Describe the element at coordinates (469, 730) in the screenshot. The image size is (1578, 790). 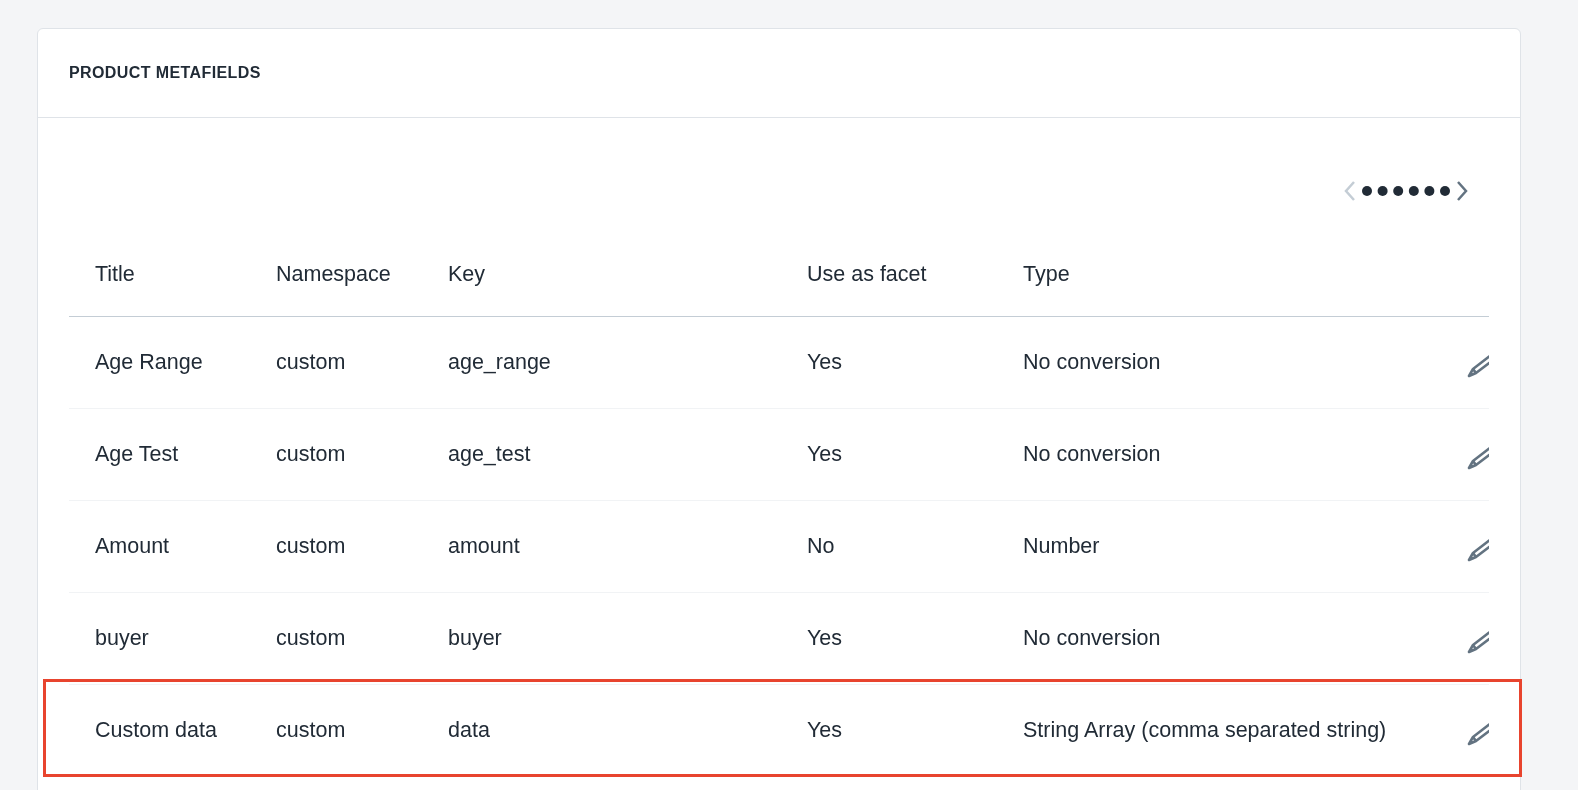
I see `table-cell: data` at that location.